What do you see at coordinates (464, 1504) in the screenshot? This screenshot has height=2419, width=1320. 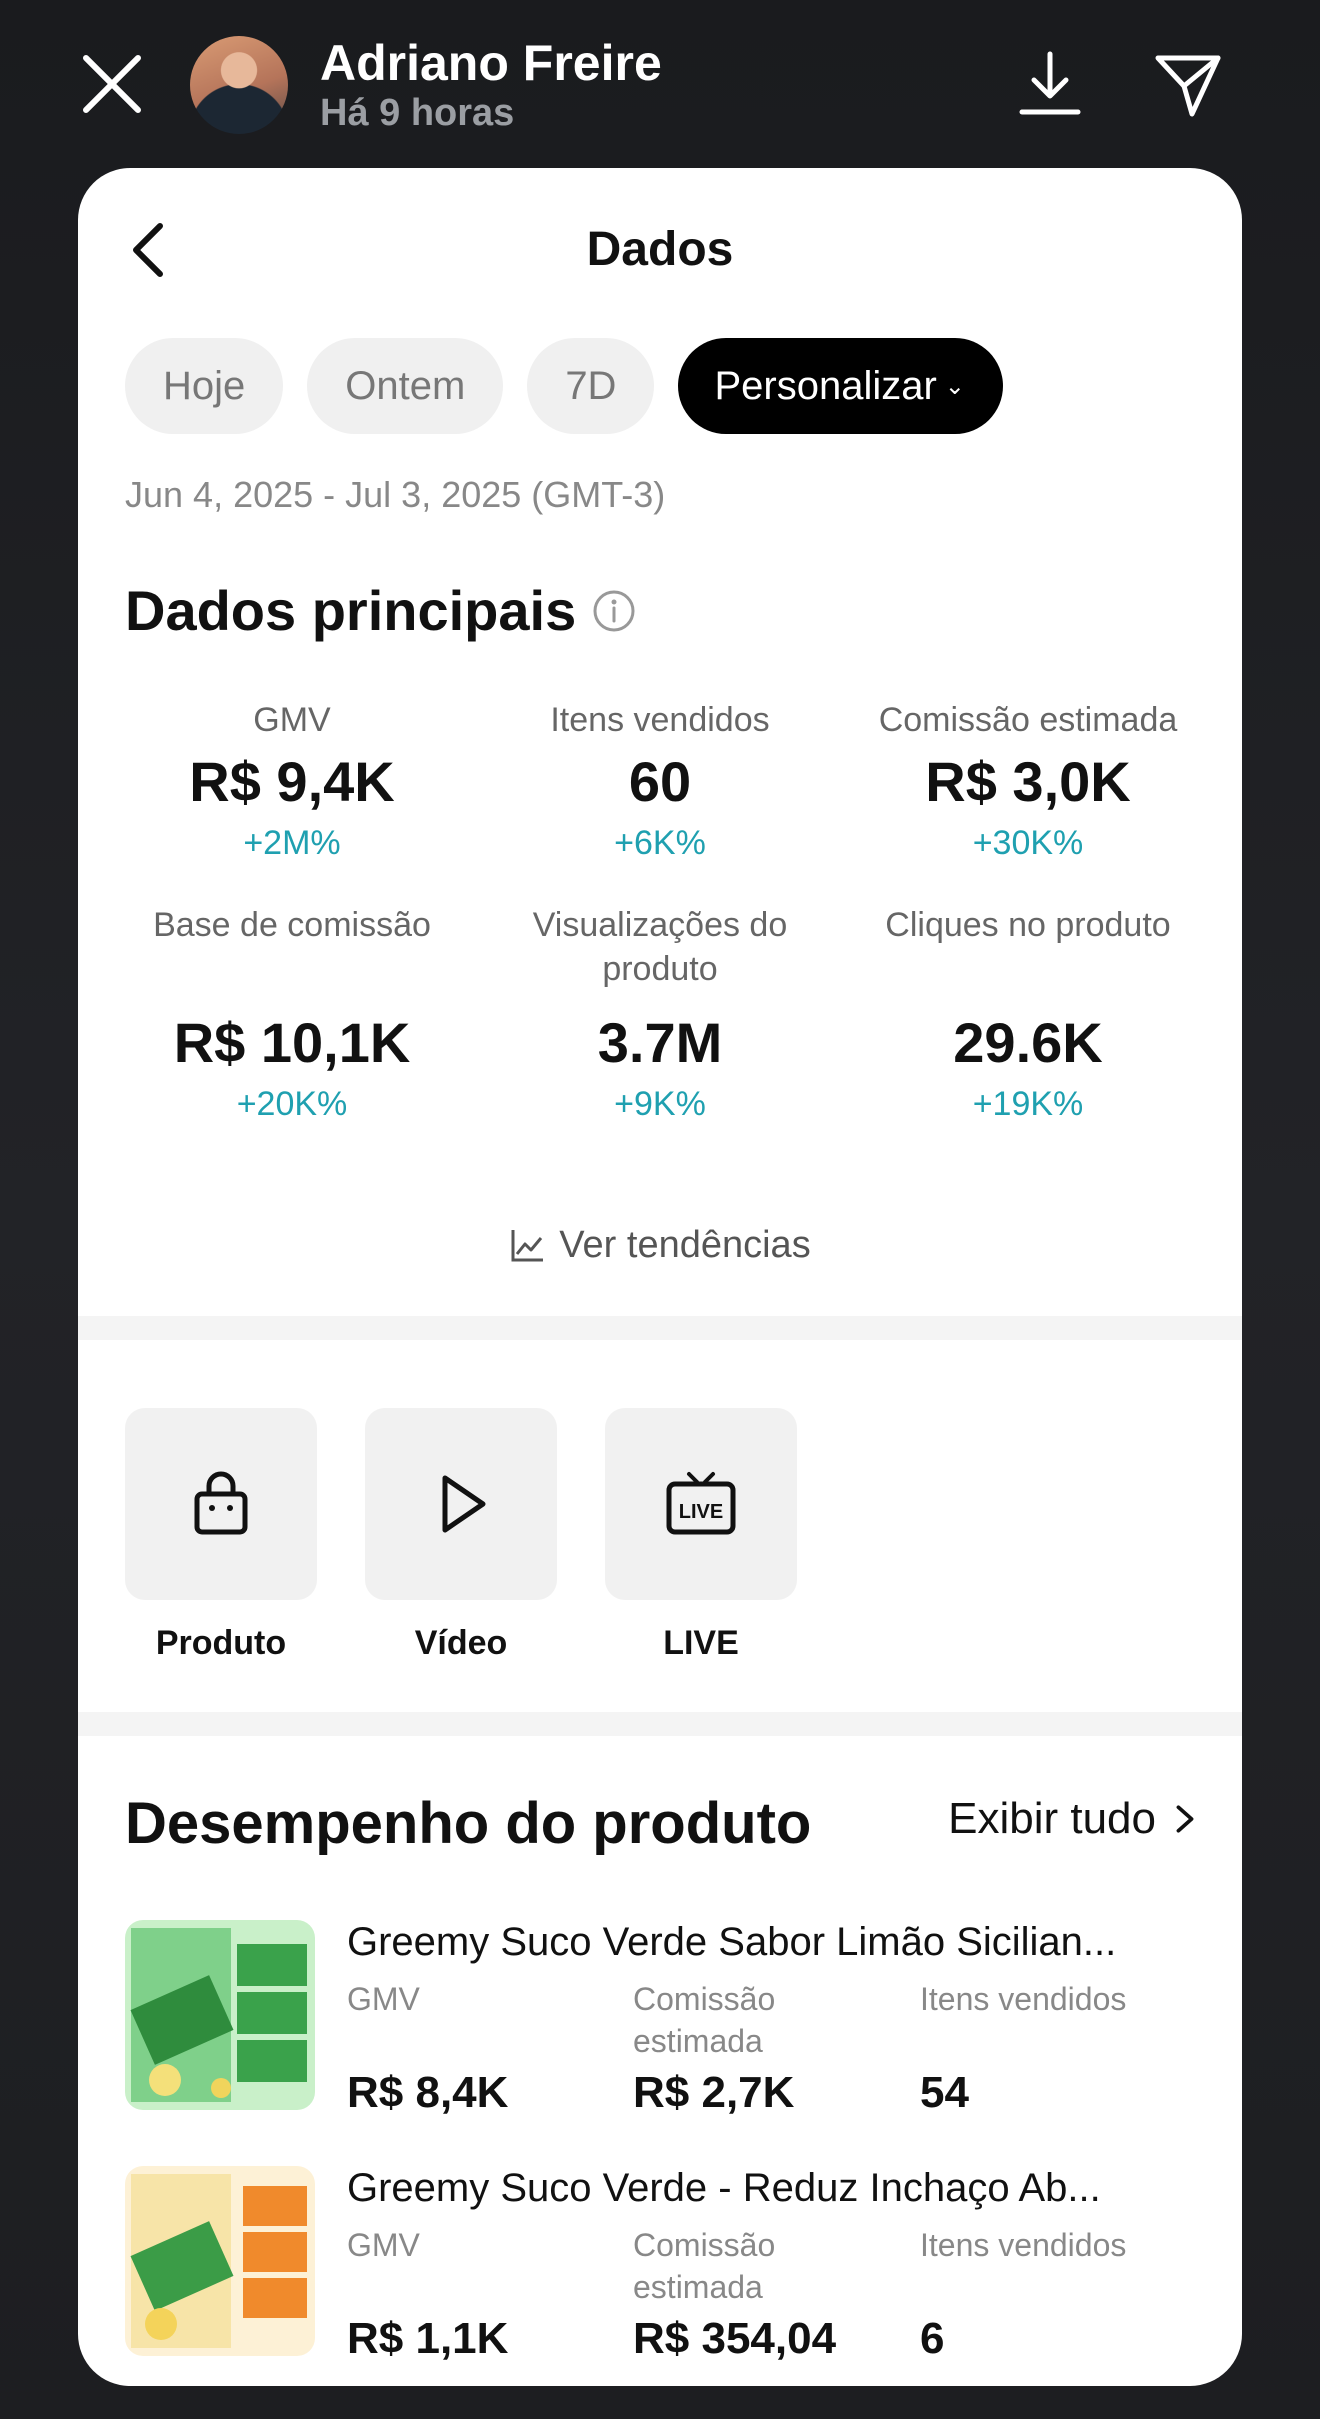 I see `play-icon` at bounding box center [464, 1504].